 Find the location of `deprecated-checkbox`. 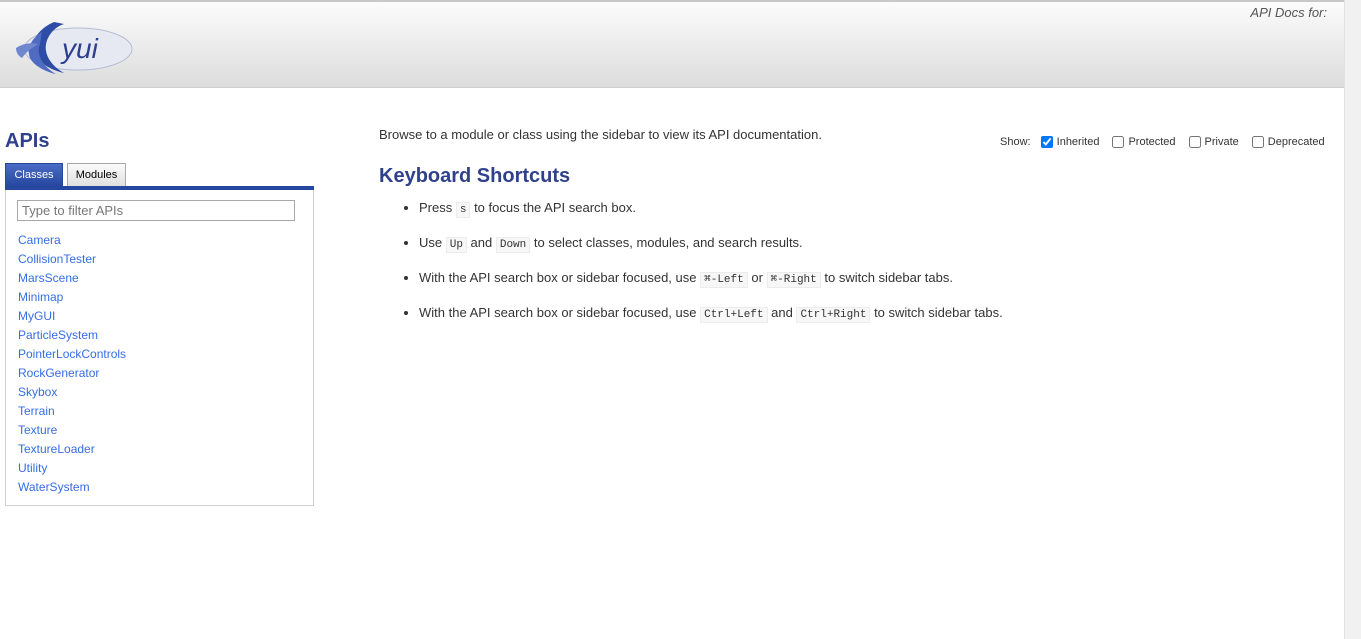

deprecated-checkbox is located at coordinates (1257, 142).